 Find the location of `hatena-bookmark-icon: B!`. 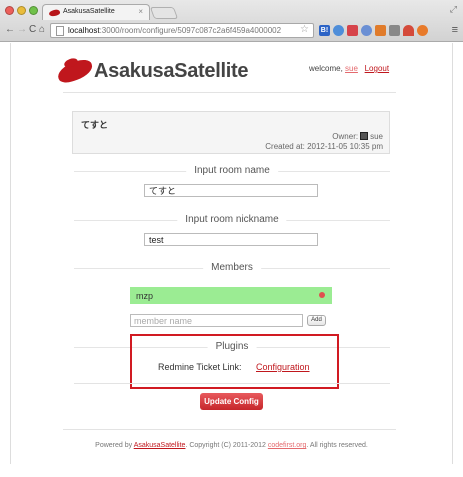

hatena-bookmark-icon: B! is located at coordinates (324, 30).